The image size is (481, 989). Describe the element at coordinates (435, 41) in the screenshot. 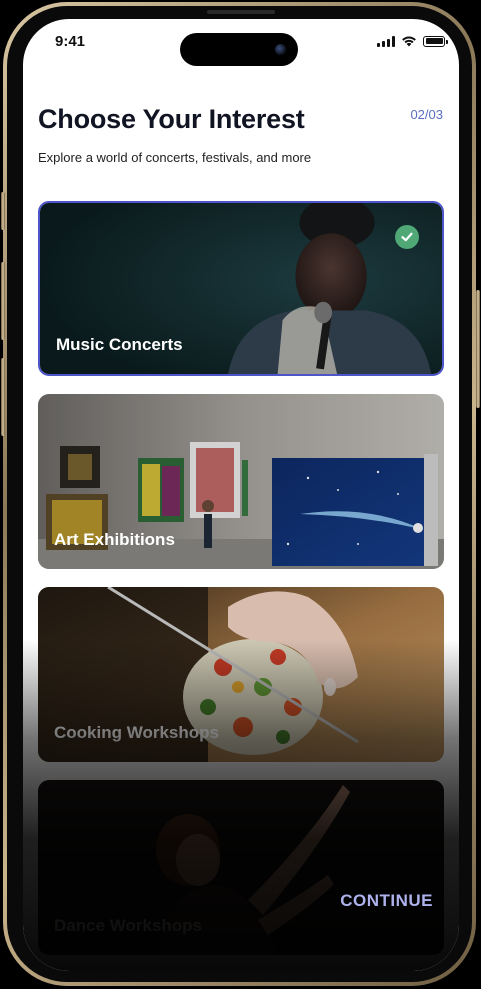

I see `battery-icon` at that location.